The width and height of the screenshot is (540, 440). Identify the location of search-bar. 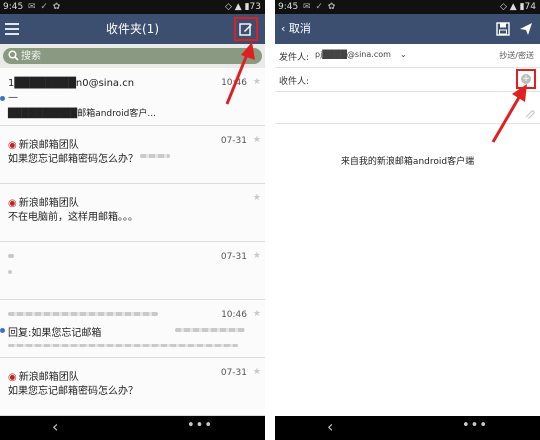
(132, 56).